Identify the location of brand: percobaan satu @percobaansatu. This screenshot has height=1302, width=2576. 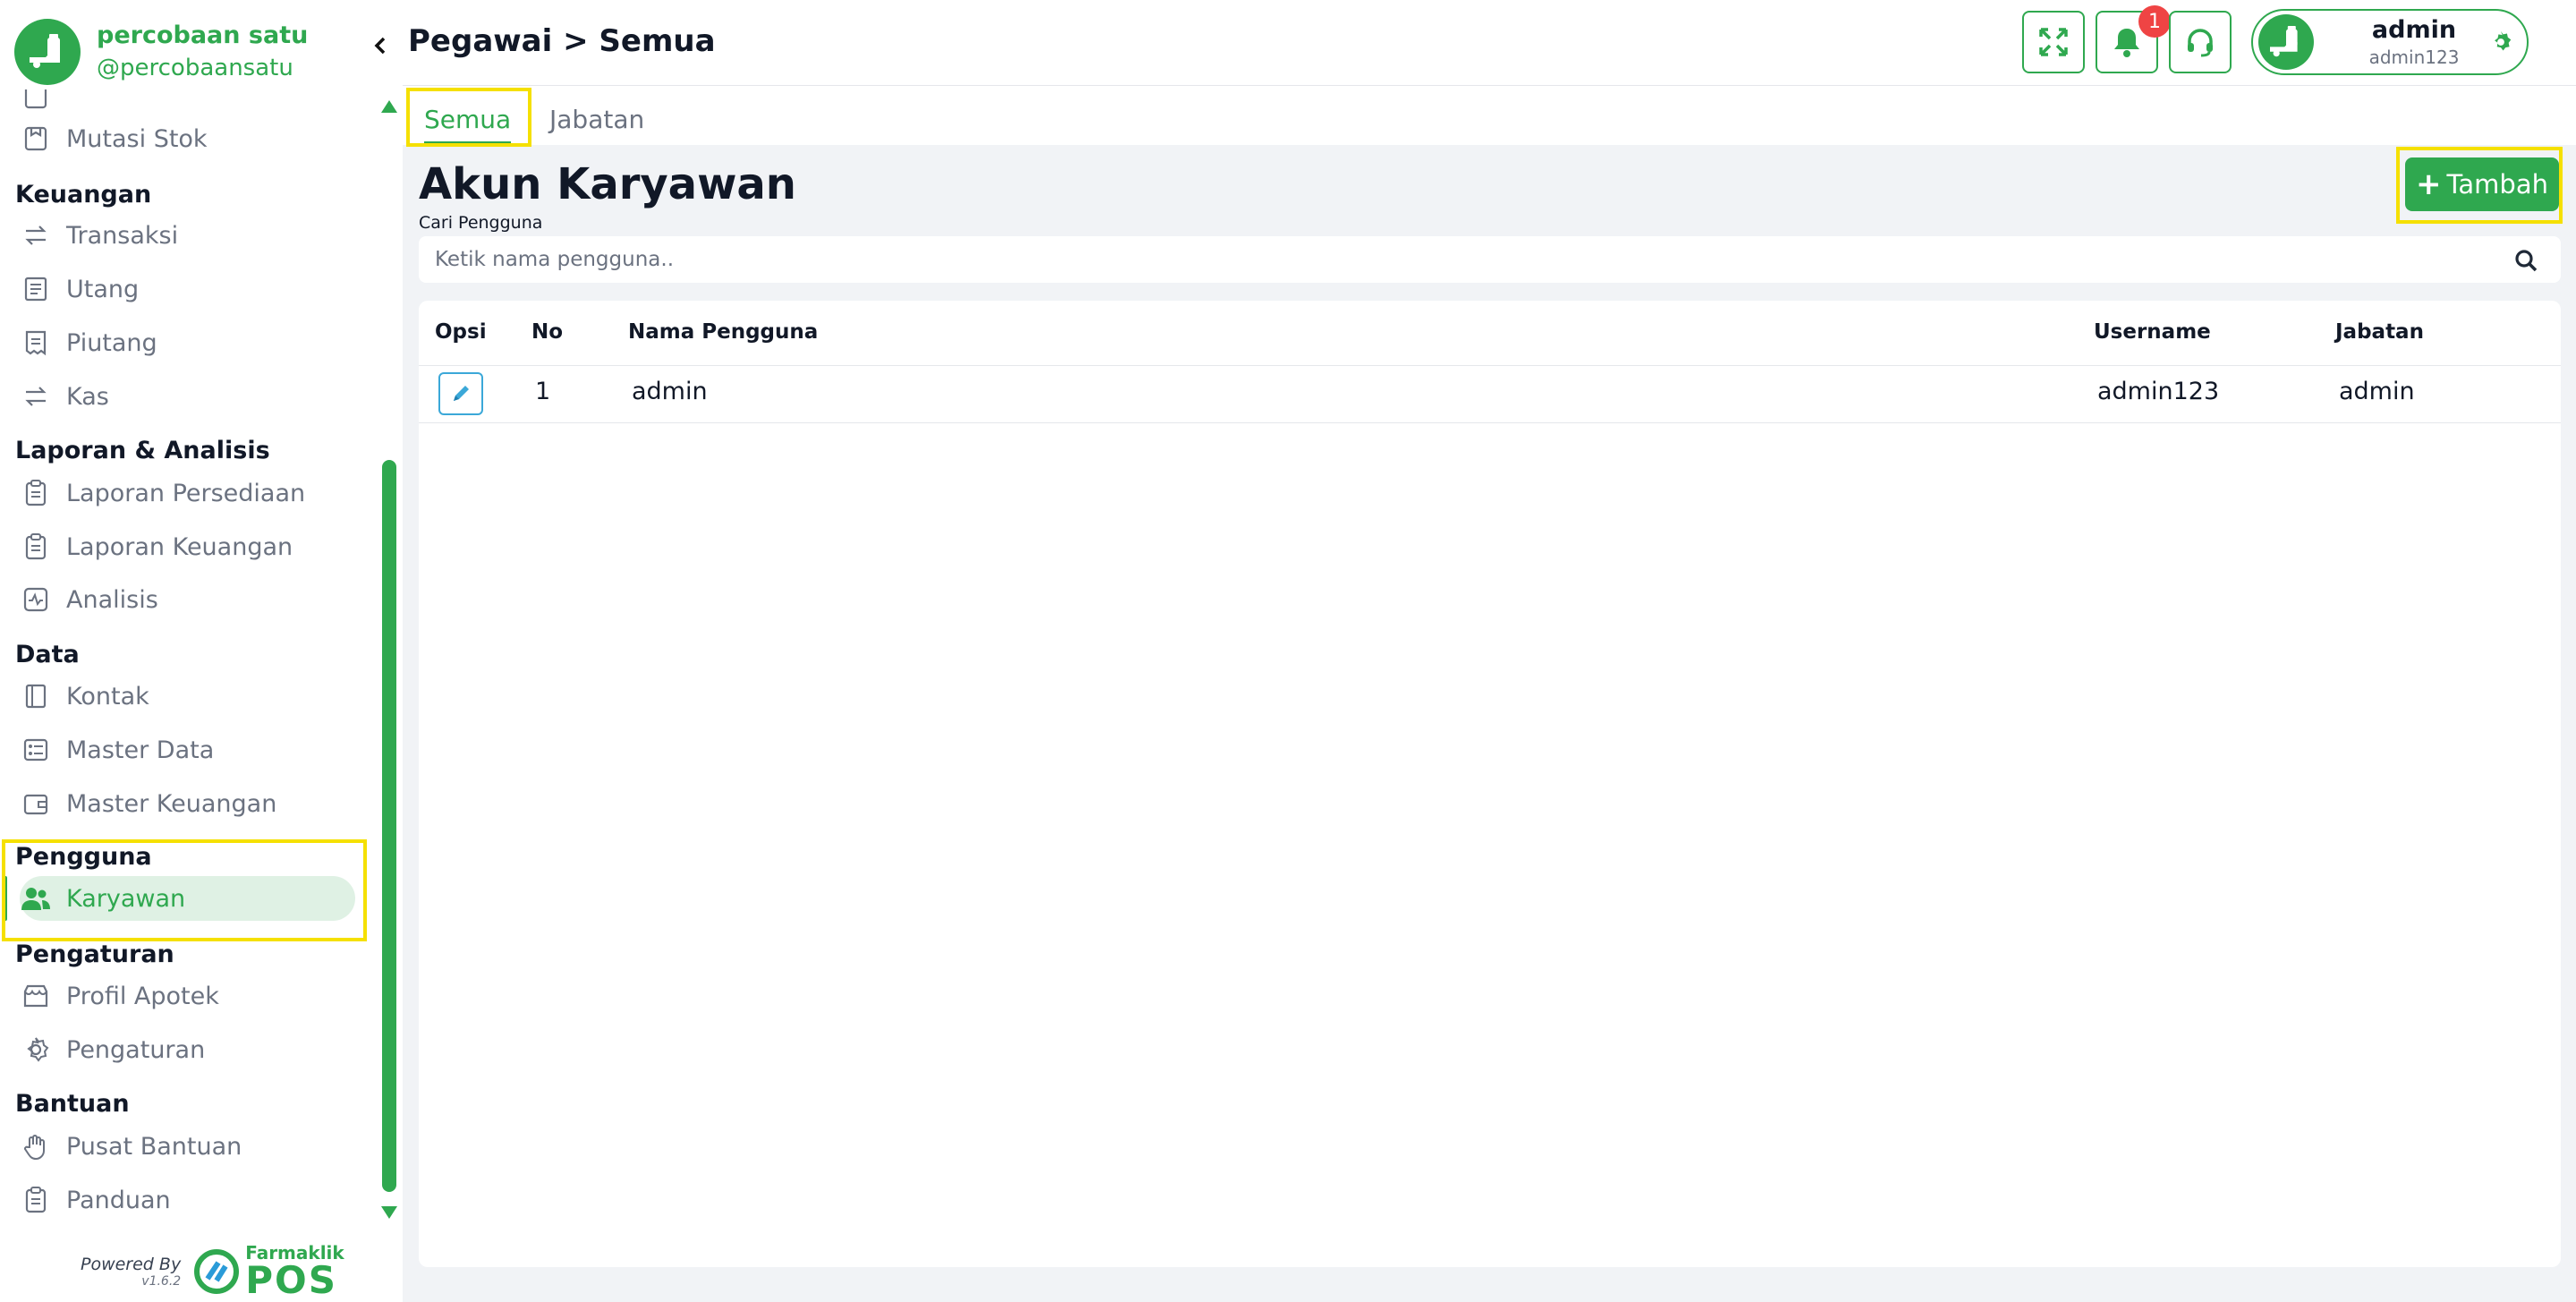
(161, 52).